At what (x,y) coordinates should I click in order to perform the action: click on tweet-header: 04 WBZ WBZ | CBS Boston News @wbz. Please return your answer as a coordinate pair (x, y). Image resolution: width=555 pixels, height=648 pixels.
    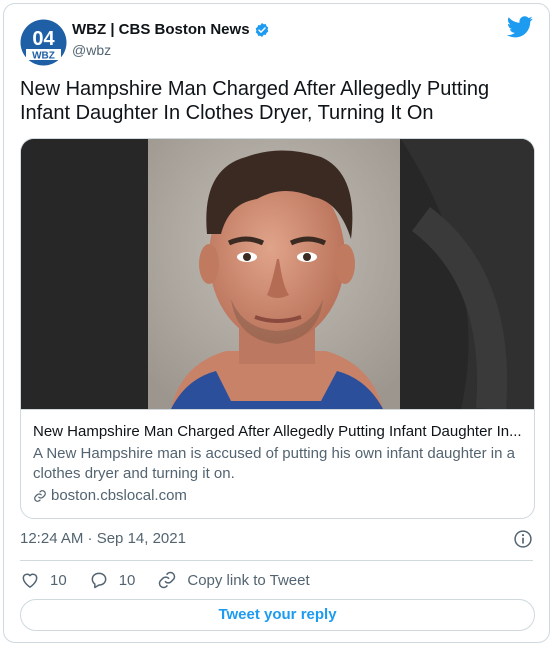
    Looking at the image, I should click on (276, 41).